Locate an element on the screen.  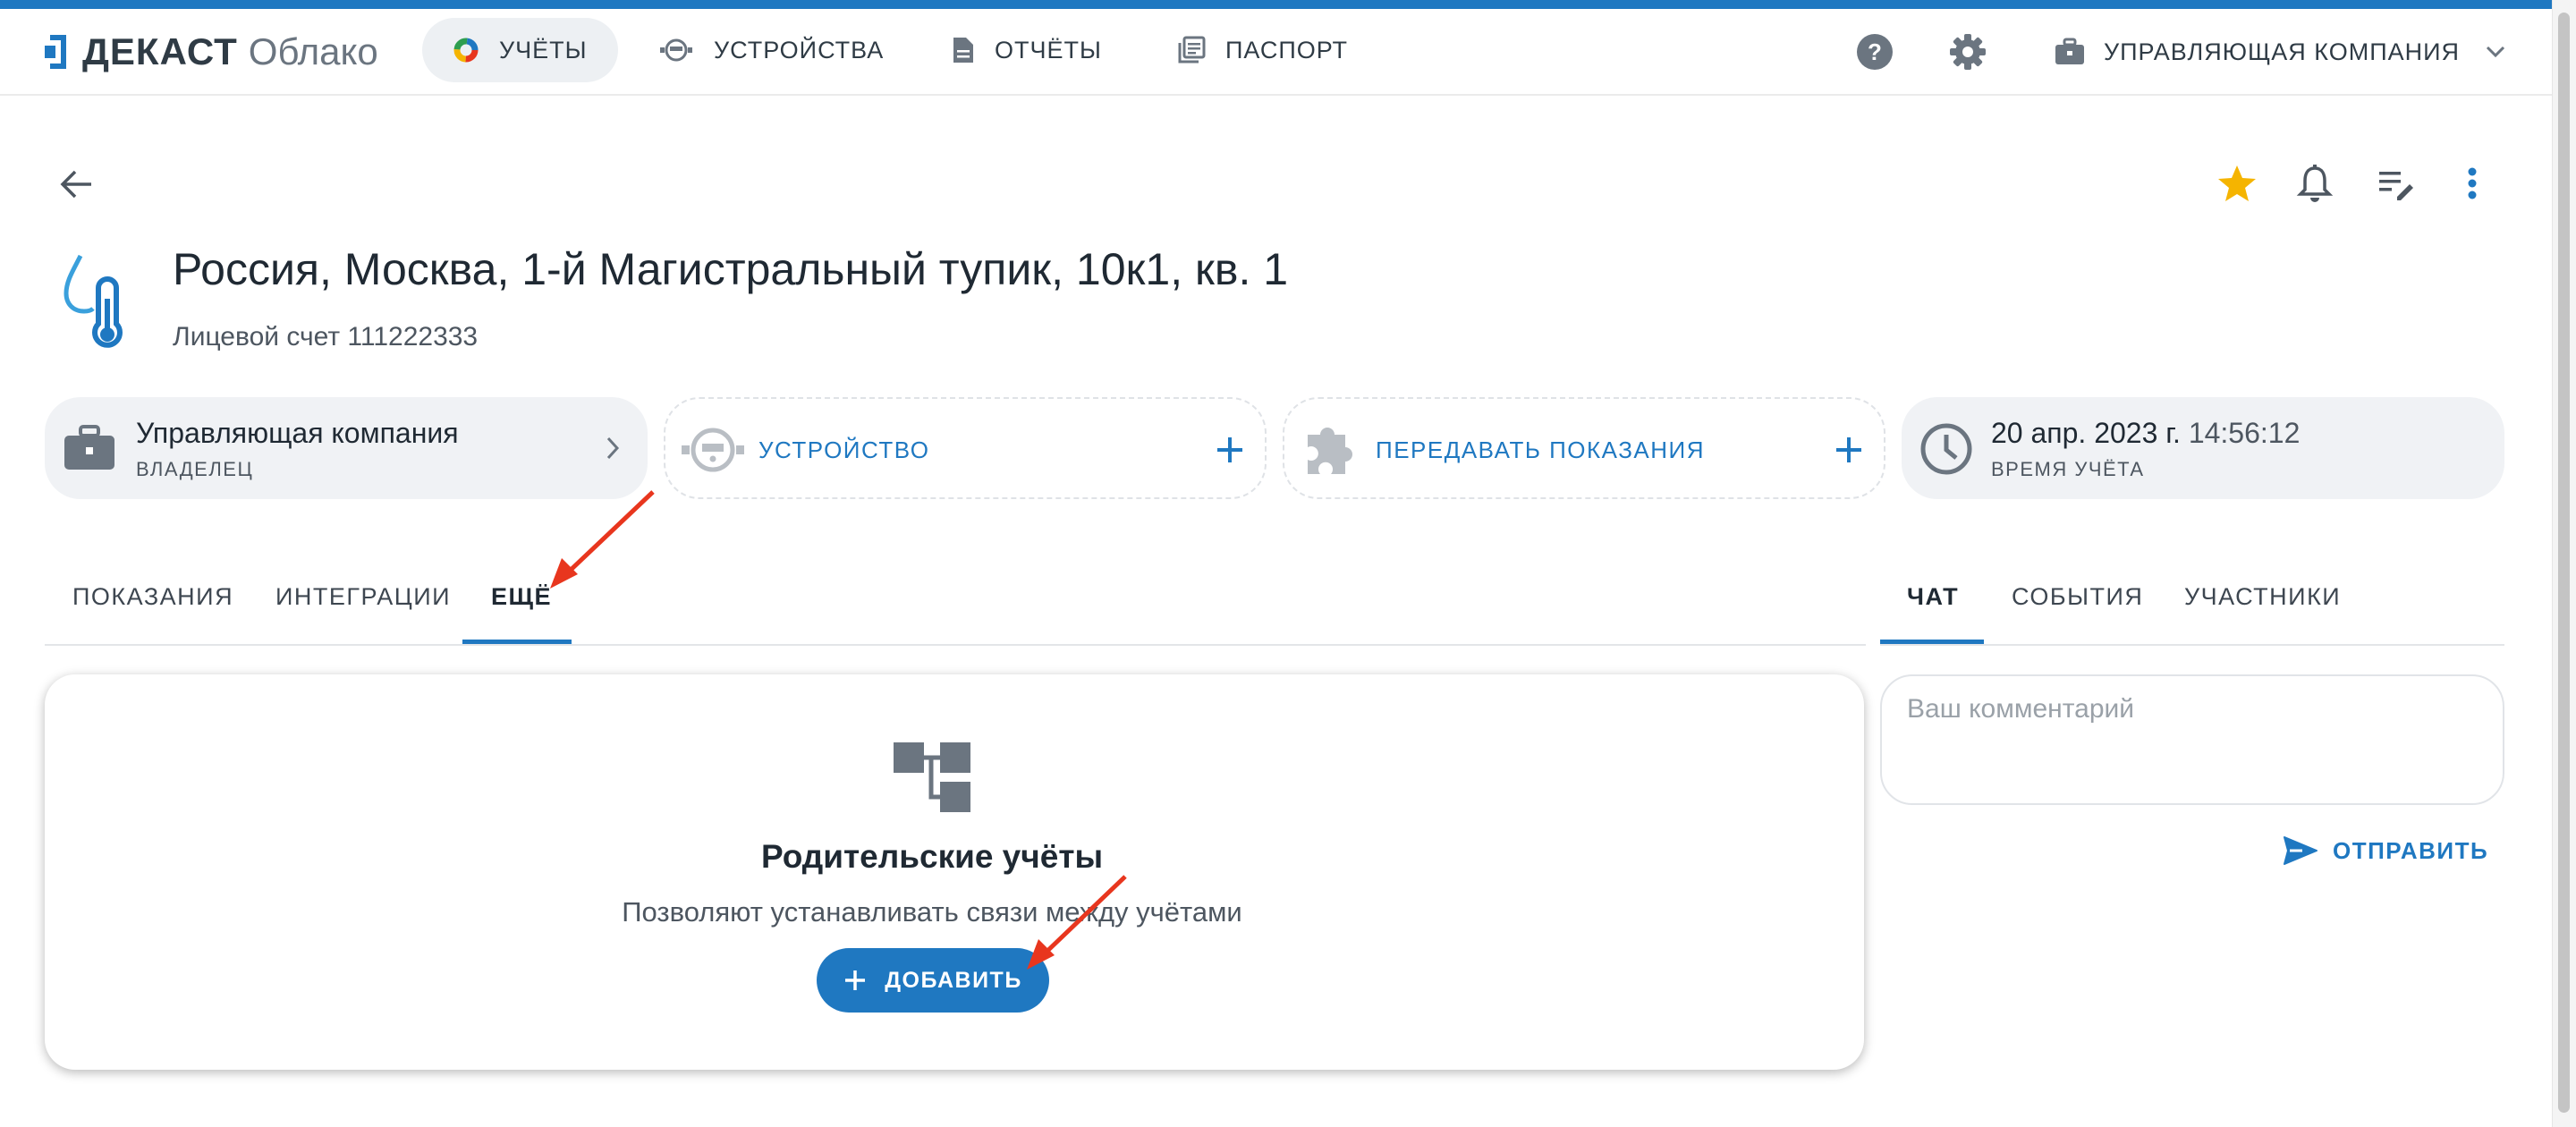
nav-item-reports: ОТЧЁТЫ is located at coordinates (1026, 50).